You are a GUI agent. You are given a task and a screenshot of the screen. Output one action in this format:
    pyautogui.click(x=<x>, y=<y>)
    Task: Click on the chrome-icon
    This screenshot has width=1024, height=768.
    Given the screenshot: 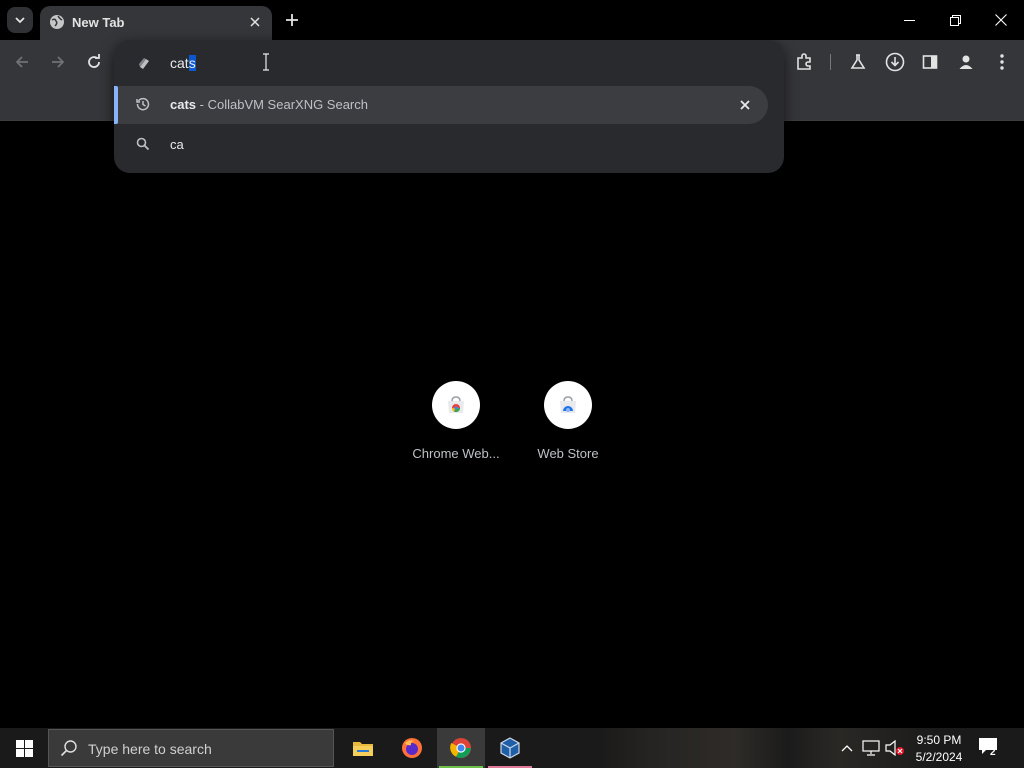 What is the action you would take?
    pyautogui.click(x=461, y=748)
    